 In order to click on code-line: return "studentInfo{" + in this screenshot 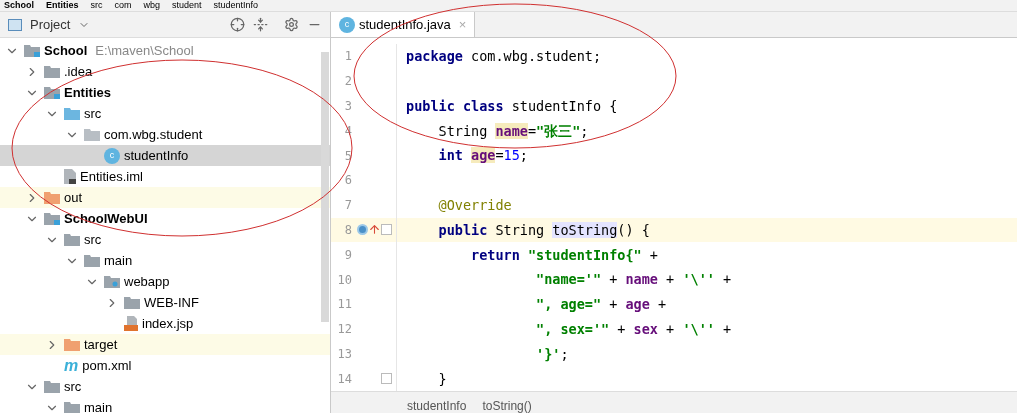, I will do `click(564, 255)`.